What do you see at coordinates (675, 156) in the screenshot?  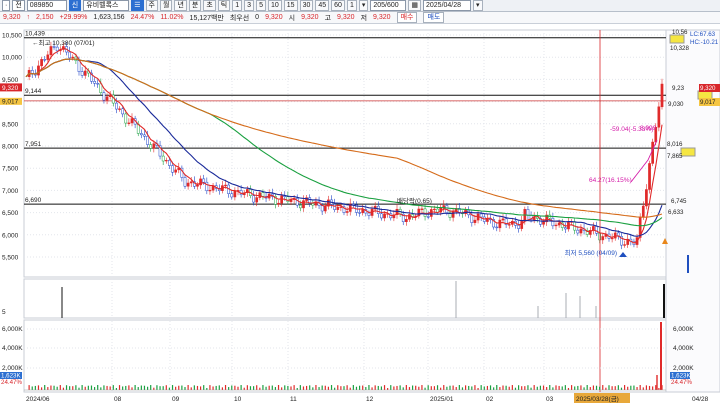 I see `right-tag-level-b: 7,865` at bounding box center [675, 156].